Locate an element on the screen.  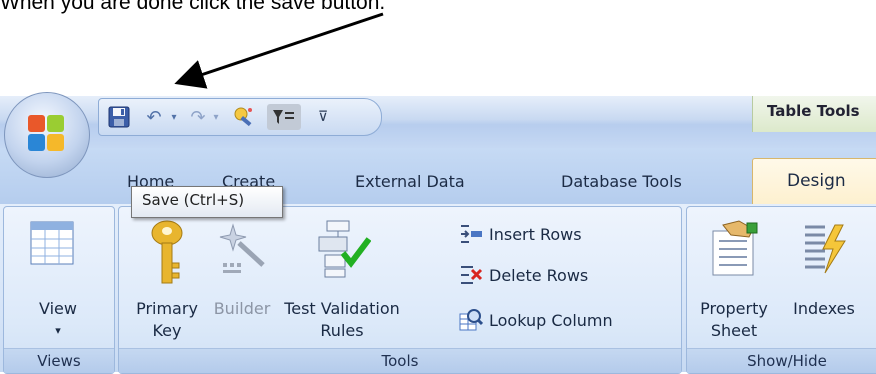
redo-dropdown-icon: ▾ is located at coordinates (216, 117).